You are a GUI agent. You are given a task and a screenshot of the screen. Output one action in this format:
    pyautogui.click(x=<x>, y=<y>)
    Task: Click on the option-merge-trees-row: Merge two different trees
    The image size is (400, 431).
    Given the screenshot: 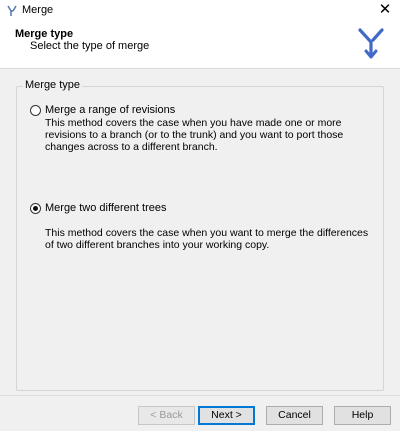 What is the action you would take?
    pyautogui.click(x=98, y=208)
    